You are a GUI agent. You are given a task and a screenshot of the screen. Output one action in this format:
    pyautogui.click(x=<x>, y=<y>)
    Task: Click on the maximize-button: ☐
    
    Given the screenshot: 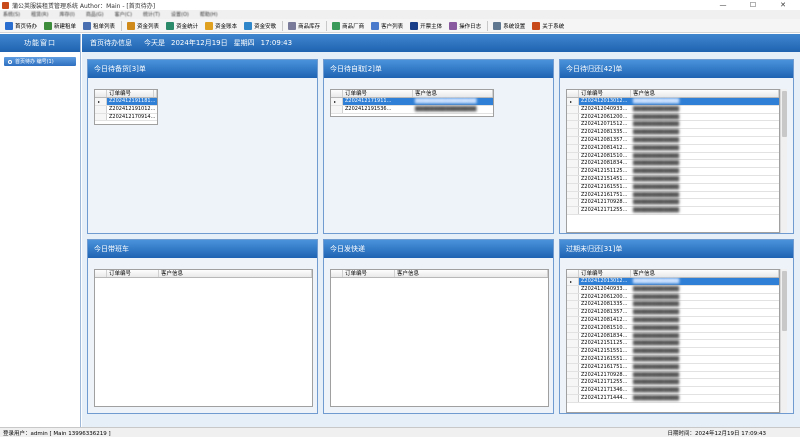 What is the action you would take?
    pyautogui.click(x=753, y=5)
    